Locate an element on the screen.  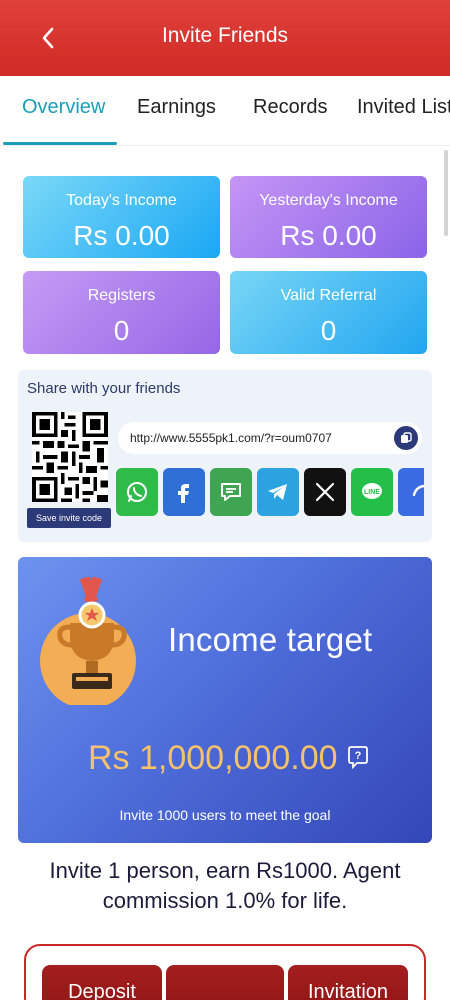
action-button-panel: Deposit Invitation is located at coordinates (225, 972).